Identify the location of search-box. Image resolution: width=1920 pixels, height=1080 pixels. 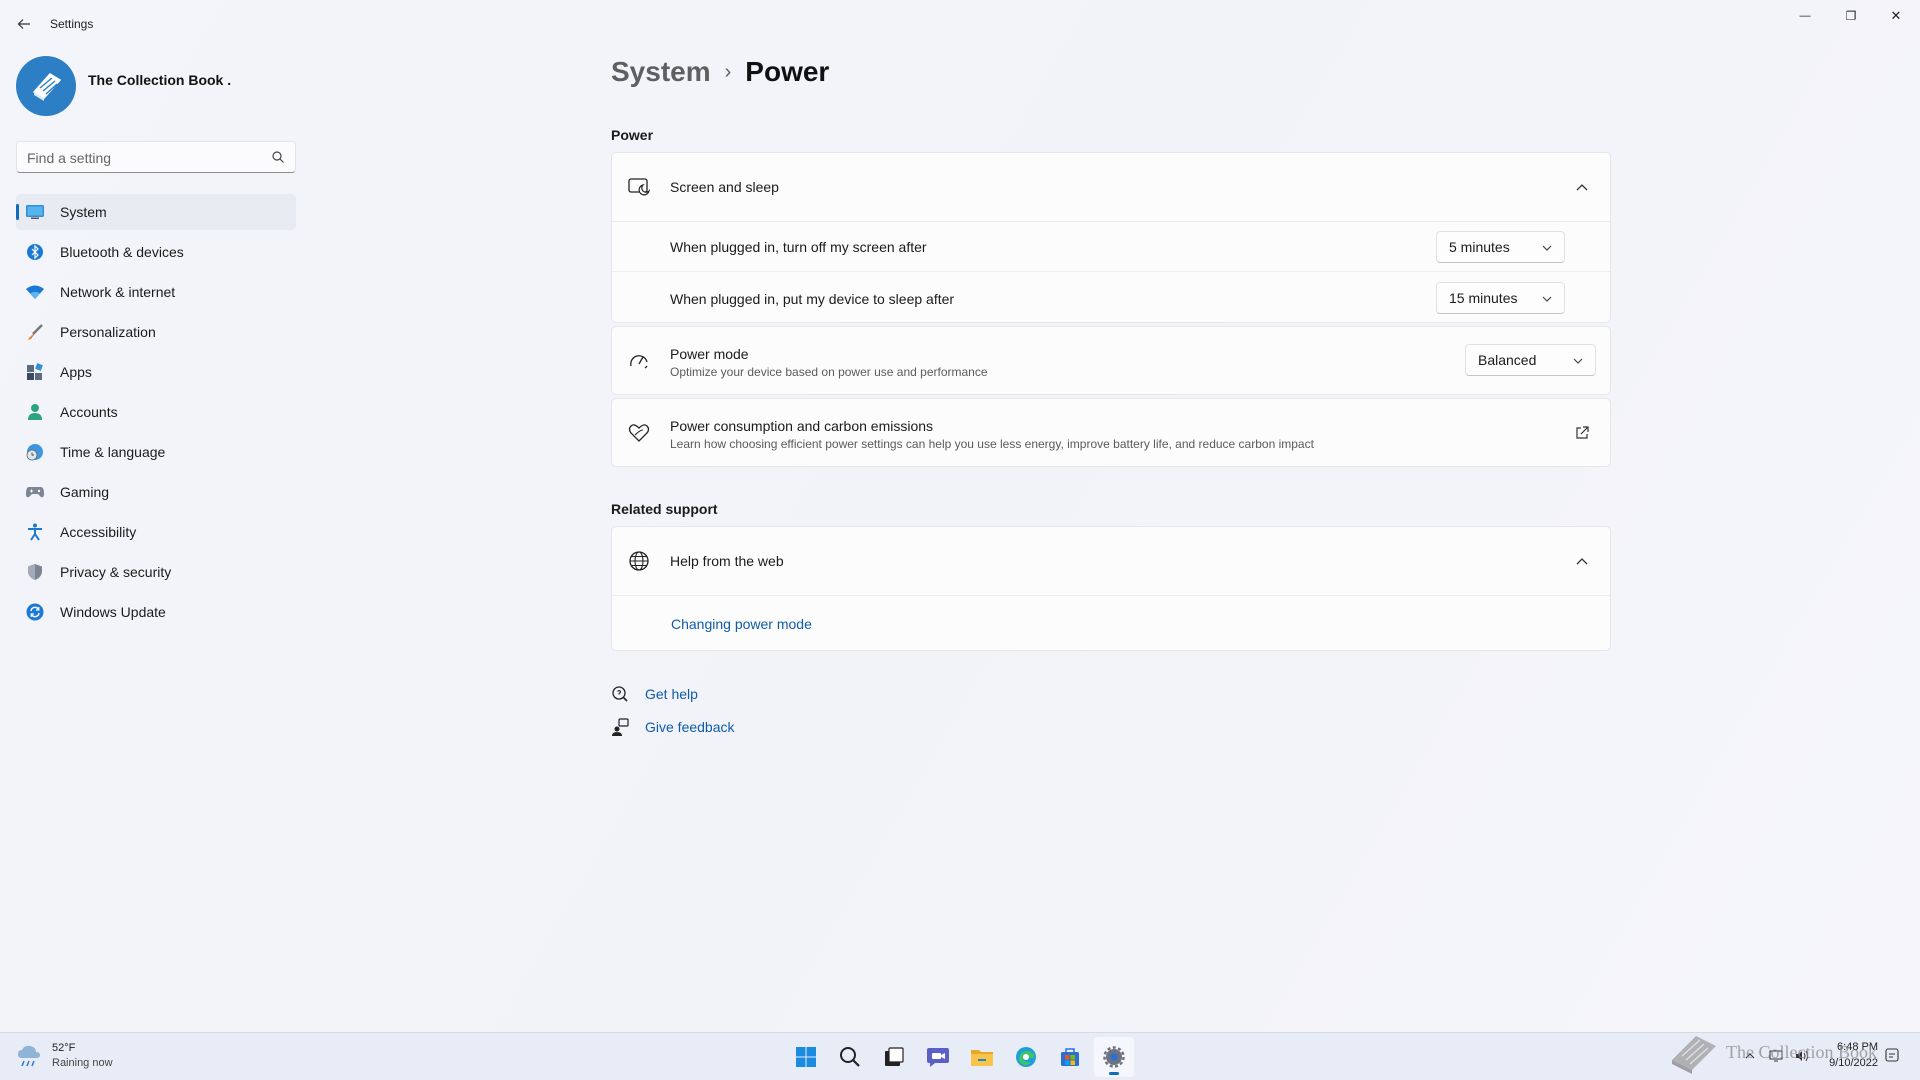
(156, 157).